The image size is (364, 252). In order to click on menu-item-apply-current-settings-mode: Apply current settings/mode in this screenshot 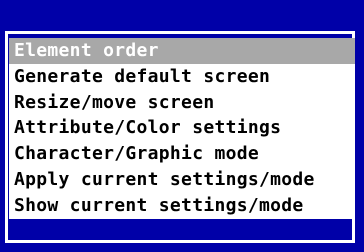, I will do `click(182, 179)`.